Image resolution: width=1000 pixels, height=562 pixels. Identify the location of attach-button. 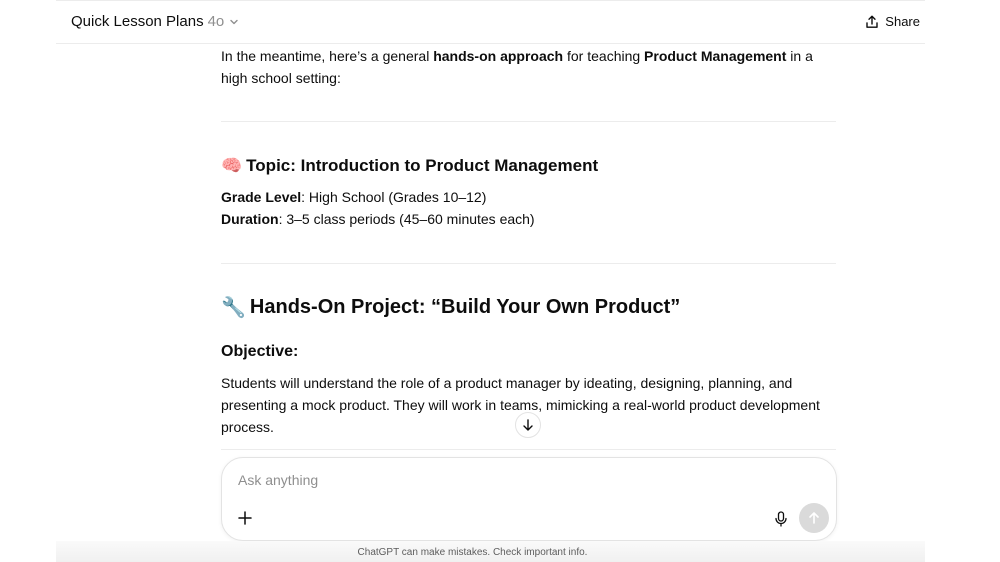
(245, 518).